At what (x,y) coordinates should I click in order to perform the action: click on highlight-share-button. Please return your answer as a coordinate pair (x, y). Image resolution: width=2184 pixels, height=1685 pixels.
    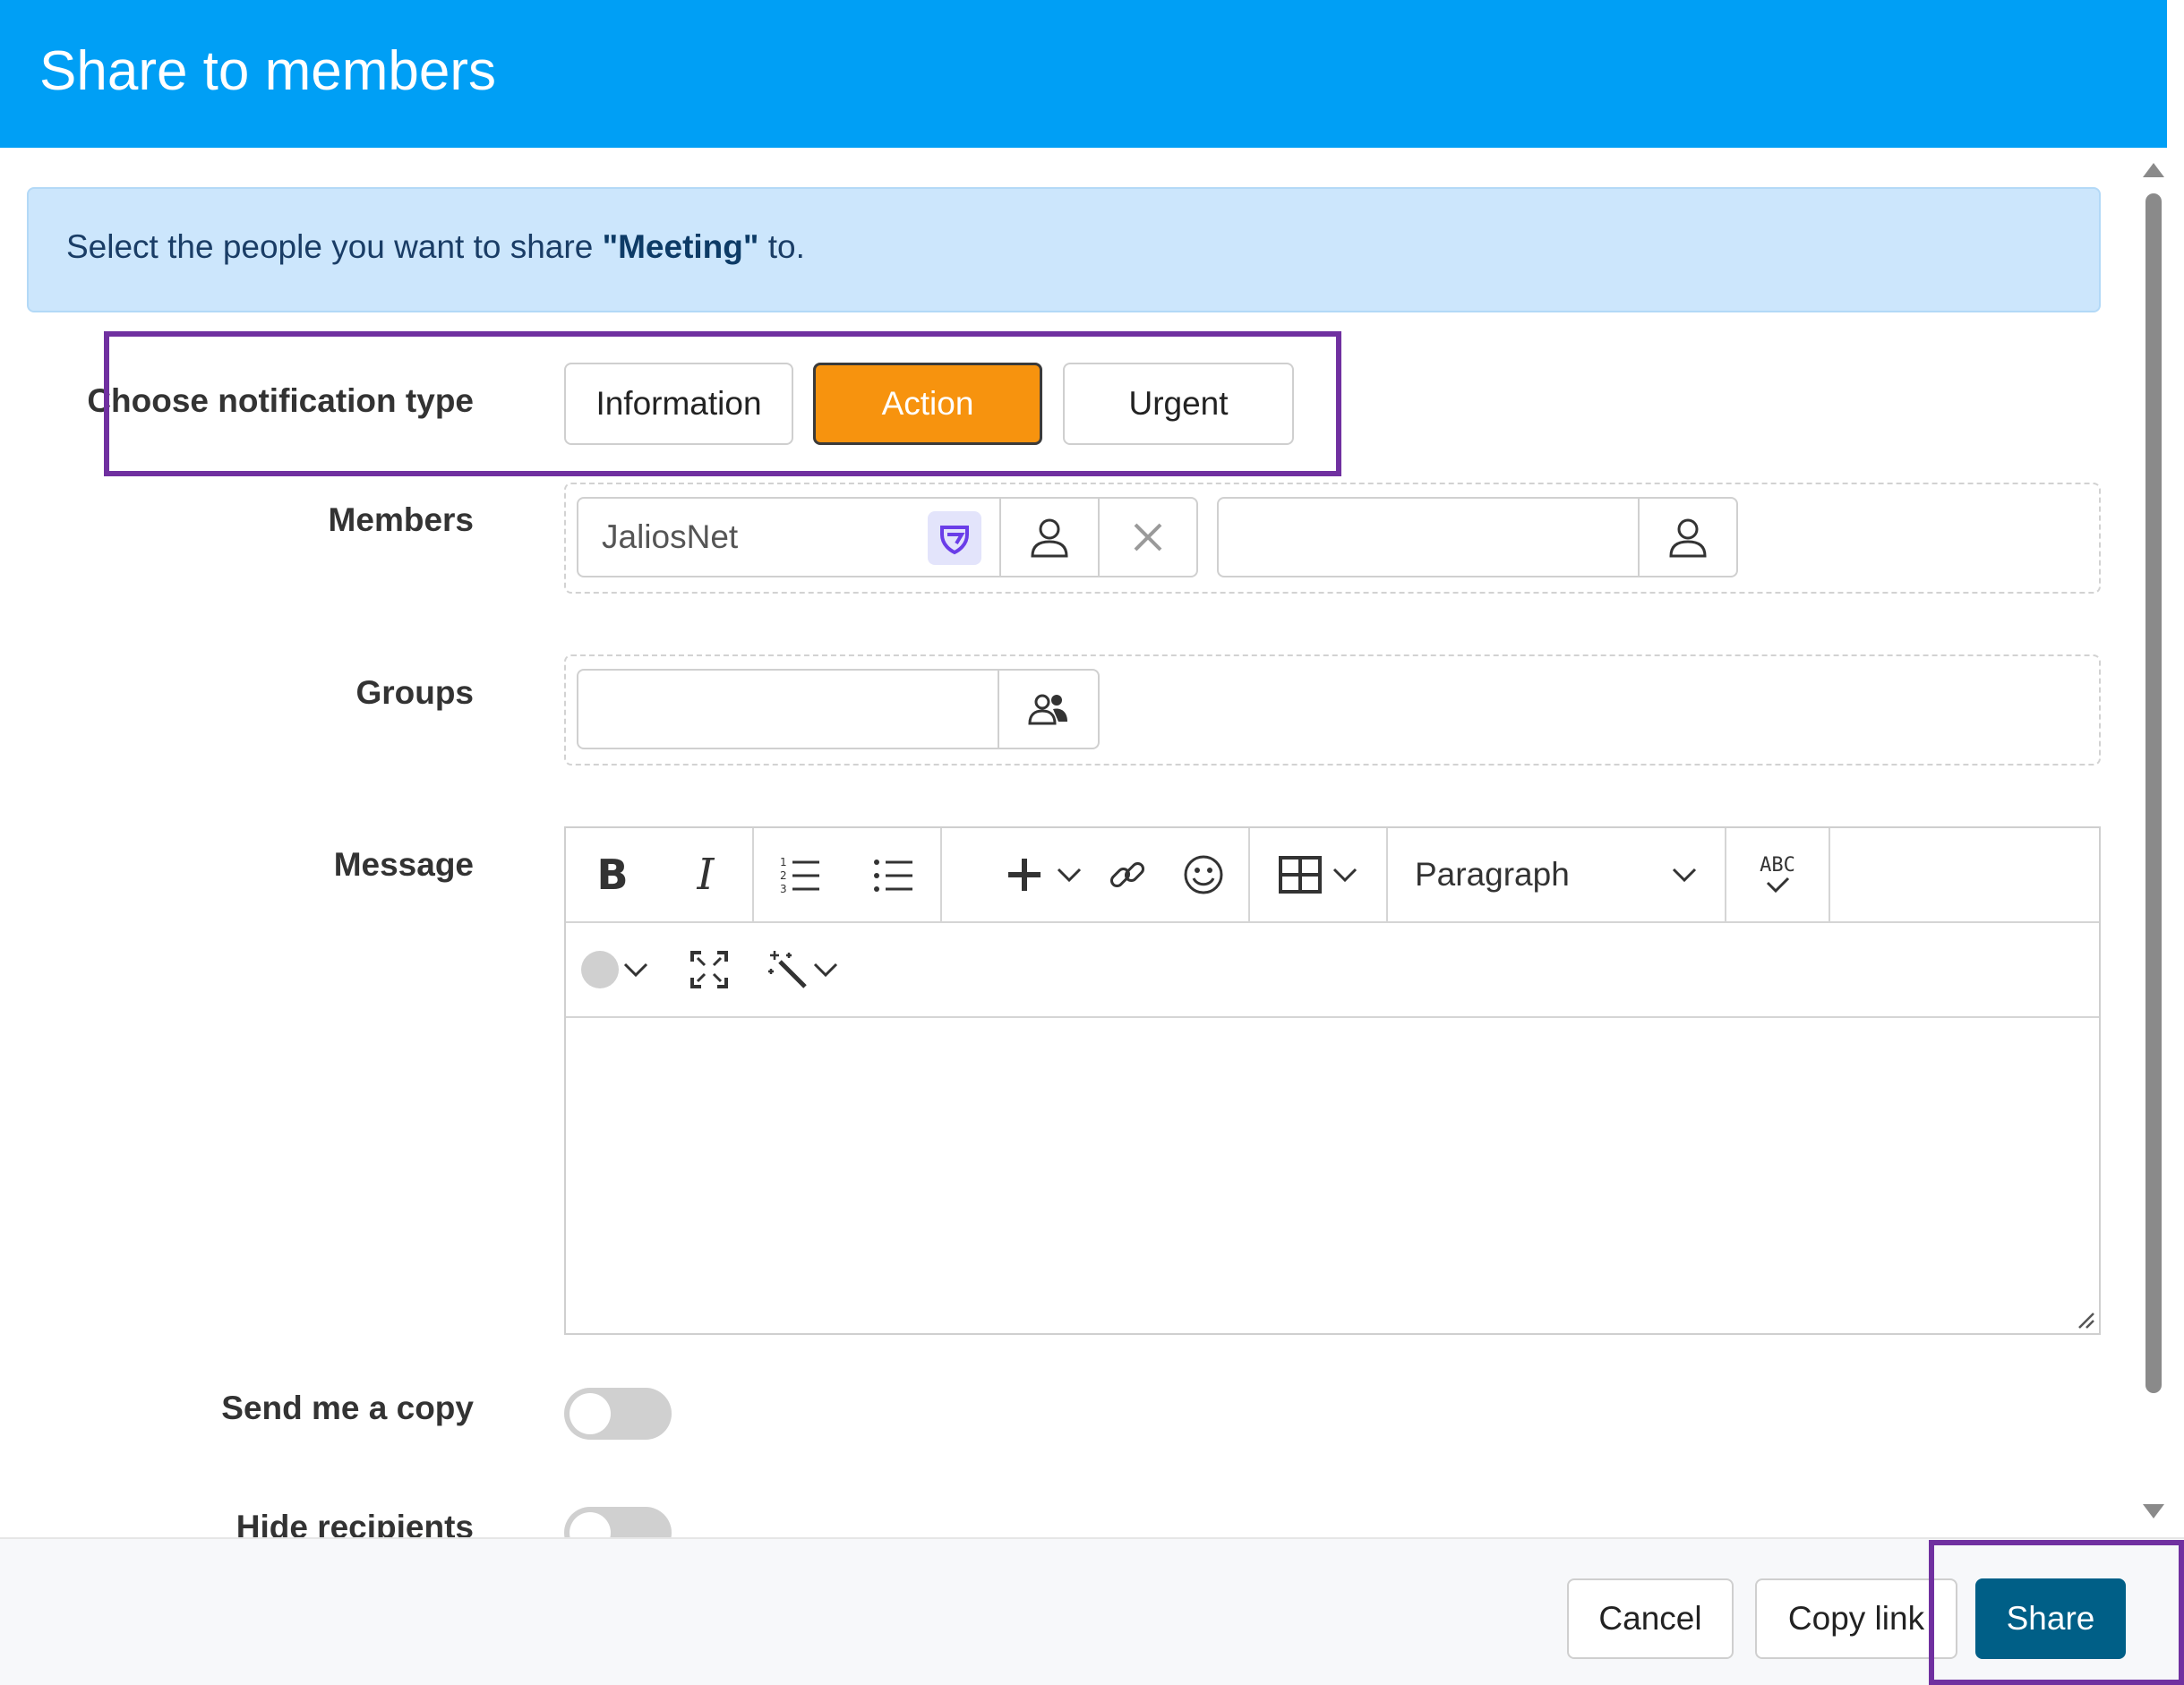
    Looking at the image, I should click on (2056, 1612).